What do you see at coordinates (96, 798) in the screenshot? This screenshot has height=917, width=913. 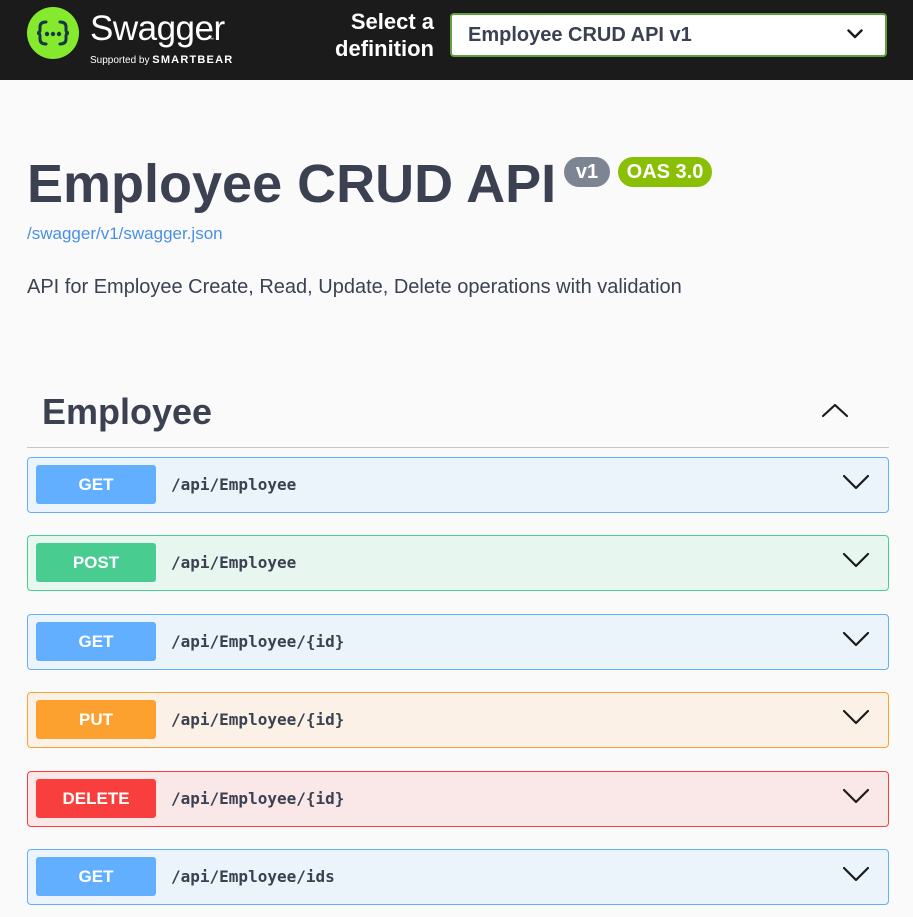 I see `method-badge: DELETE` at bounding box center [96, 798].